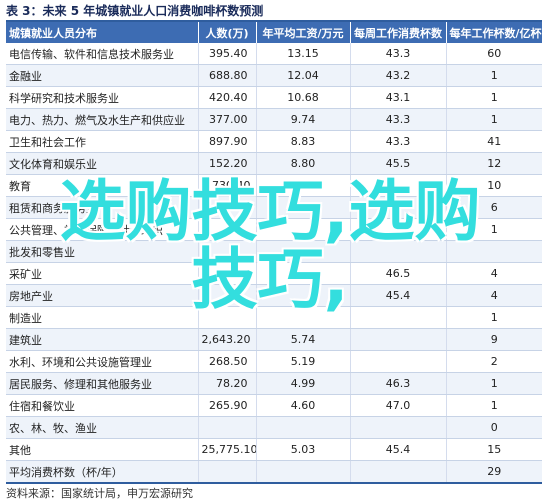 The height and width of the screenshot is (502, 546). What do you see at coordinates (494, 141) in the screenshot?
I see `cell-yearly-cups: 41` at bounding box center [494, 141].